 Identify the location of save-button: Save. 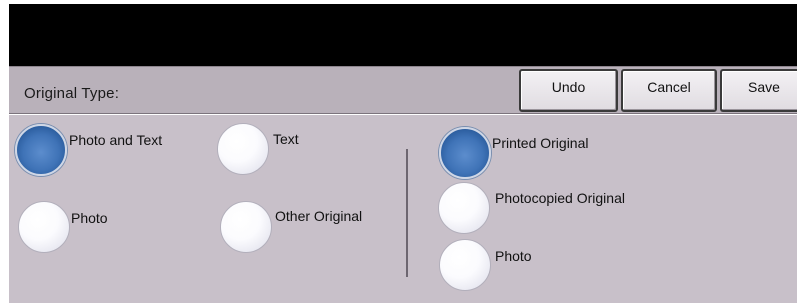
(758, 90).